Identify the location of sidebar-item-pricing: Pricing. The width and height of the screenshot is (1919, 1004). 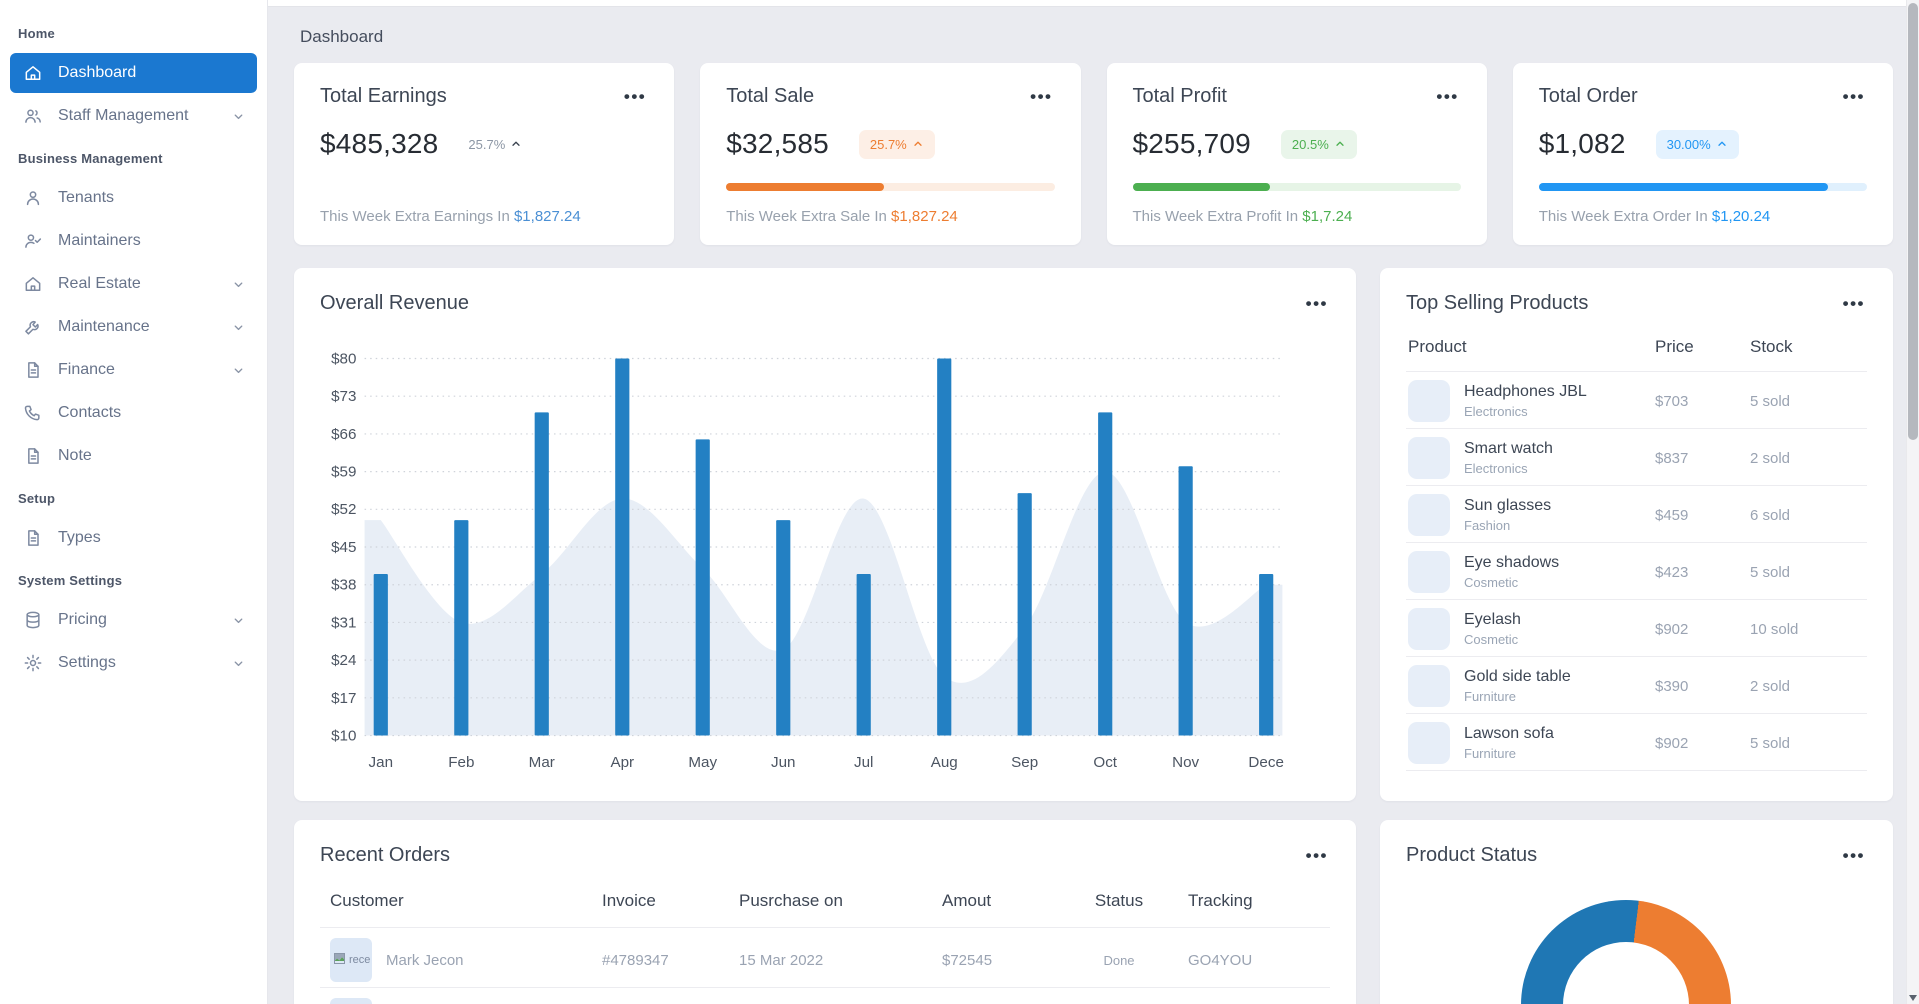
(133, 620).